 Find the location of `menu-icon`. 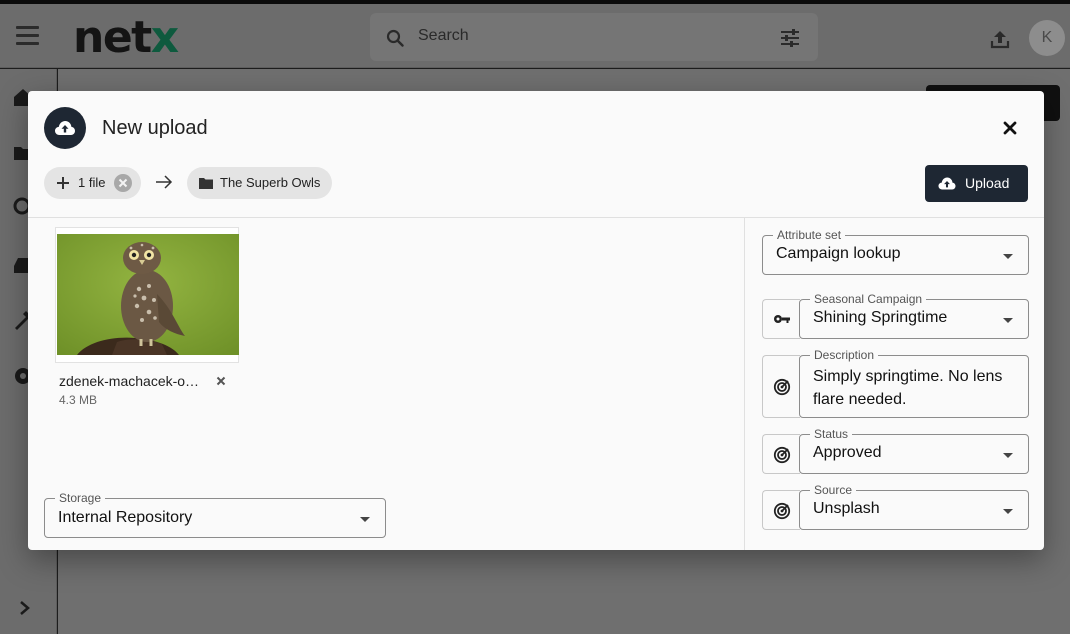

menu-icon is located at coordinates (27, 36).